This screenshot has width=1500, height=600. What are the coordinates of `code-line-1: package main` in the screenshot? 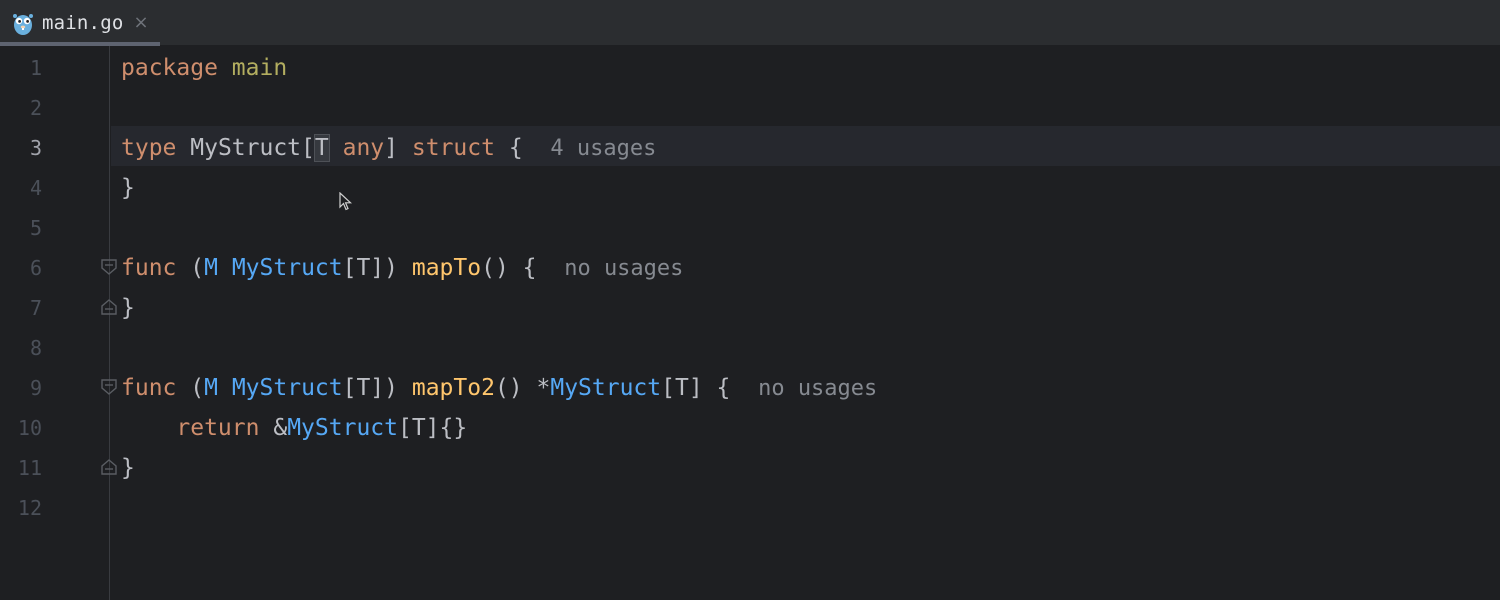 It's located at (204, 68).